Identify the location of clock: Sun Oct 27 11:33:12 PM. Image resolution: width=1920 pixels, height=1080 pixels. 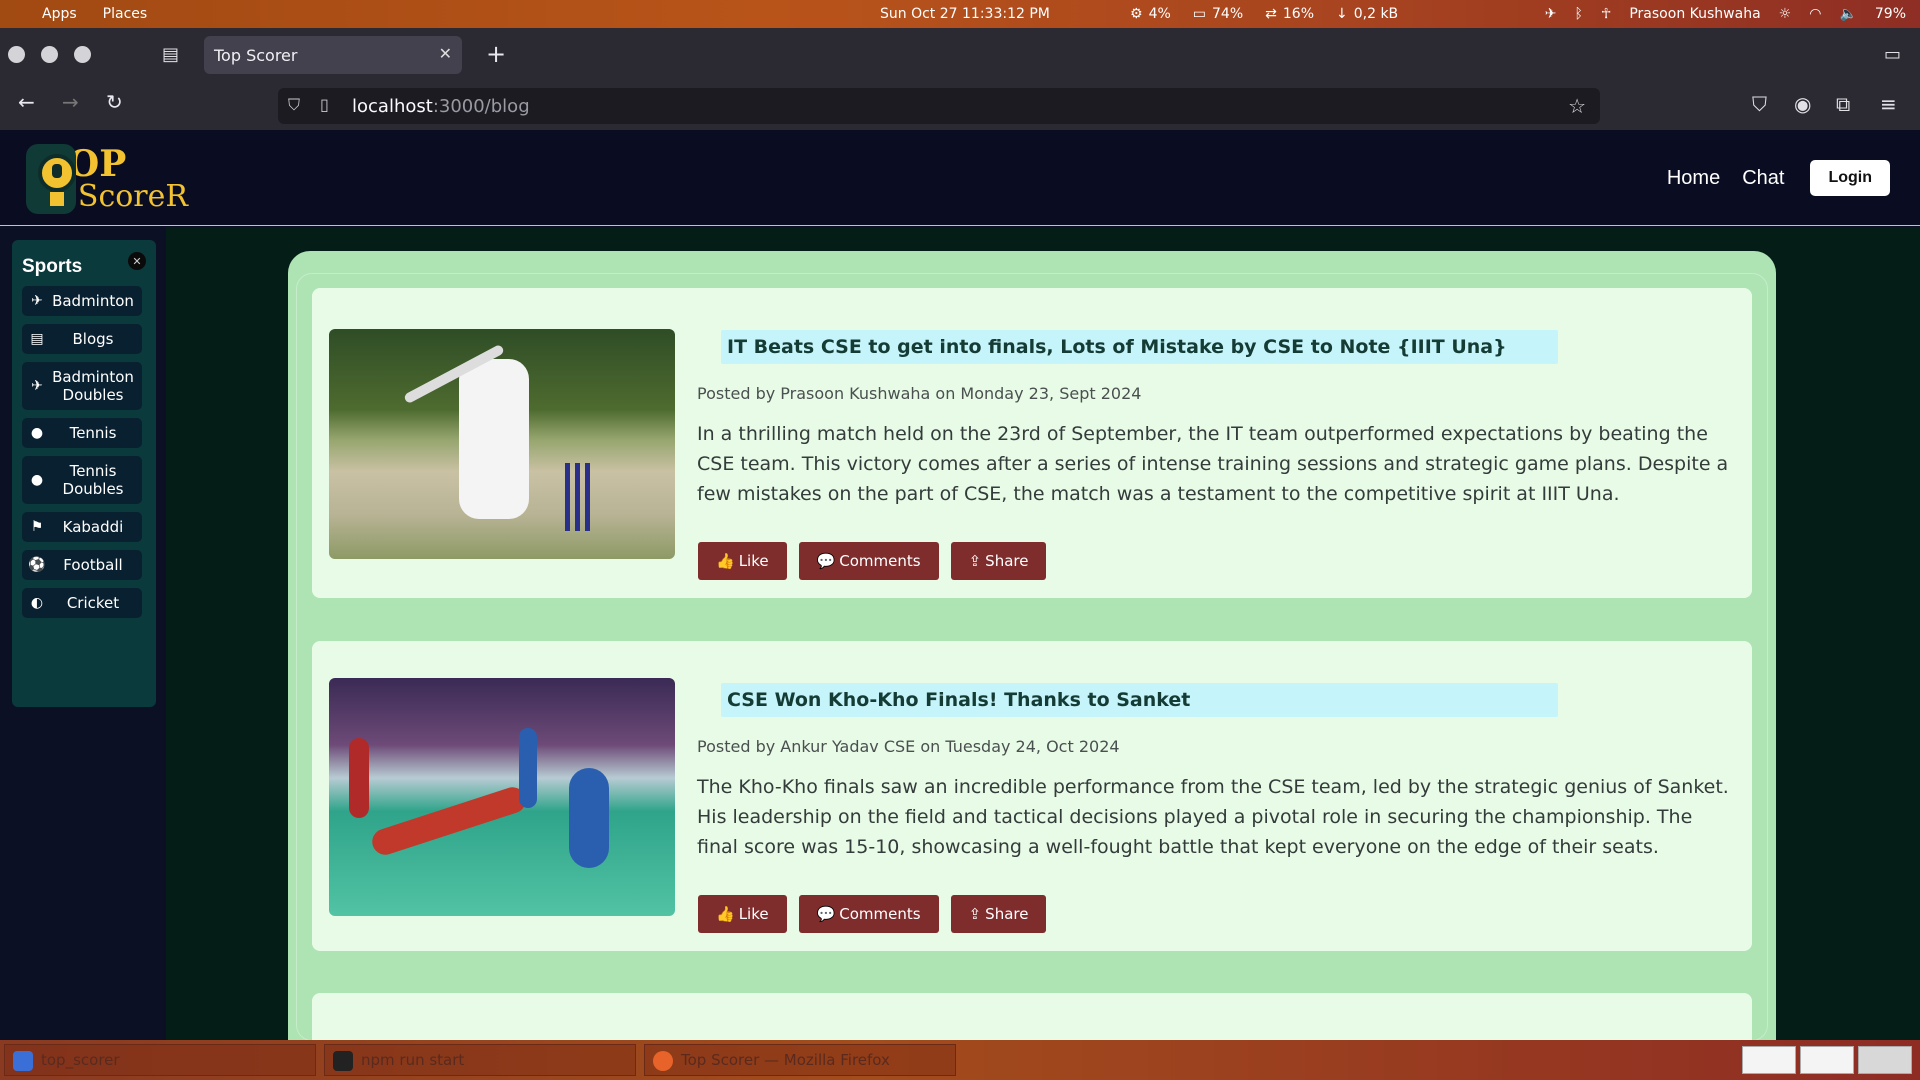
(965, 14).